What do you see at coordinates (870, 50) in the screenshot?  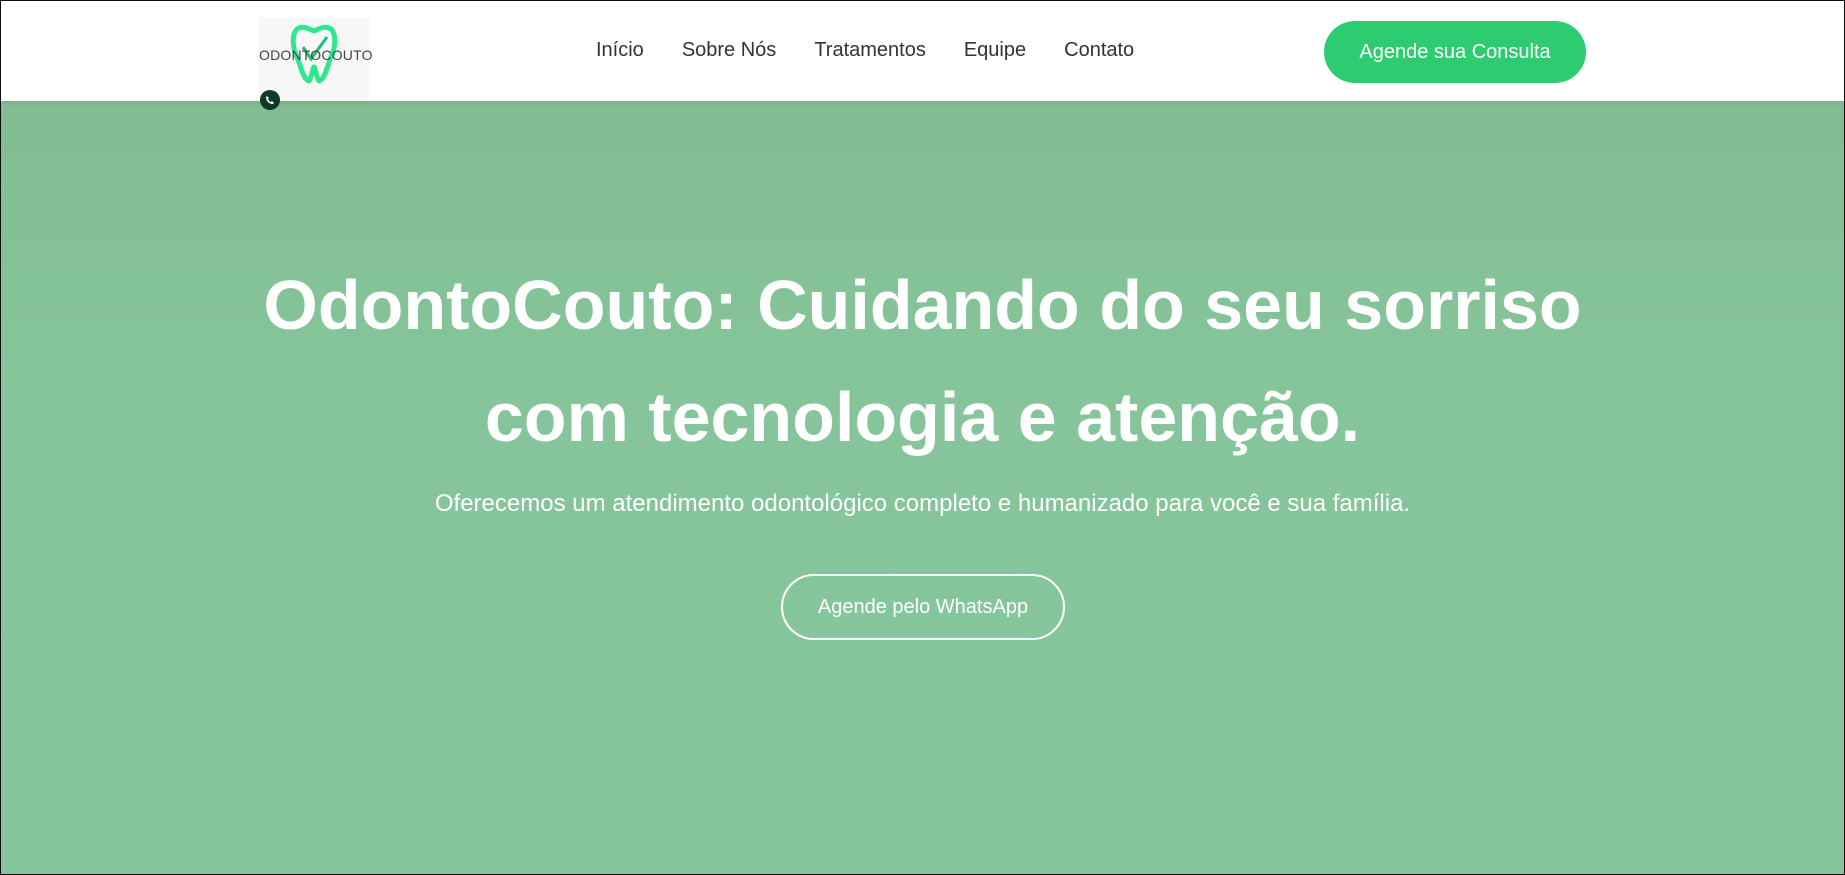 I see `nav-item-tratamentos: Tratamentos` at bounding box center [870, 50].